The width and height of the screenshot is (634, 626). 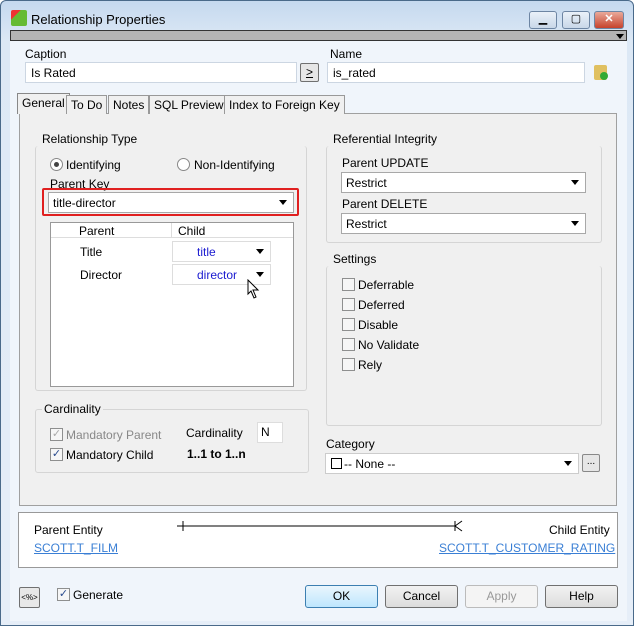 I want to click on column-header-parent: Parent, so click(x=97, y=231).